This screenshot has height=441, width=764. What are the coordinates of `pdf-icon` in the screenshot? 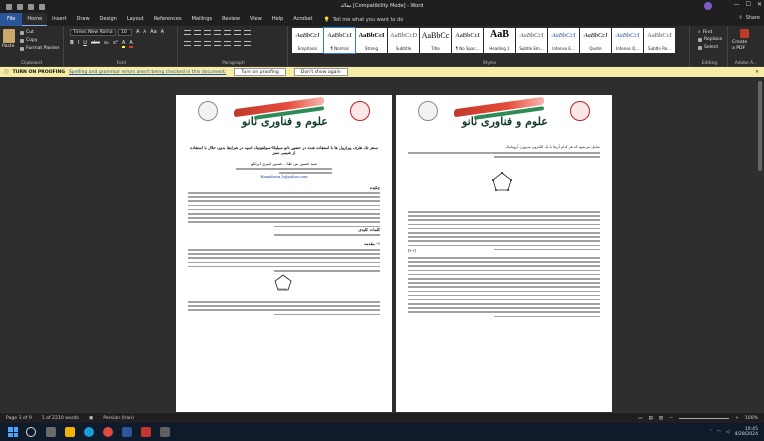 It's located at (744, 33).